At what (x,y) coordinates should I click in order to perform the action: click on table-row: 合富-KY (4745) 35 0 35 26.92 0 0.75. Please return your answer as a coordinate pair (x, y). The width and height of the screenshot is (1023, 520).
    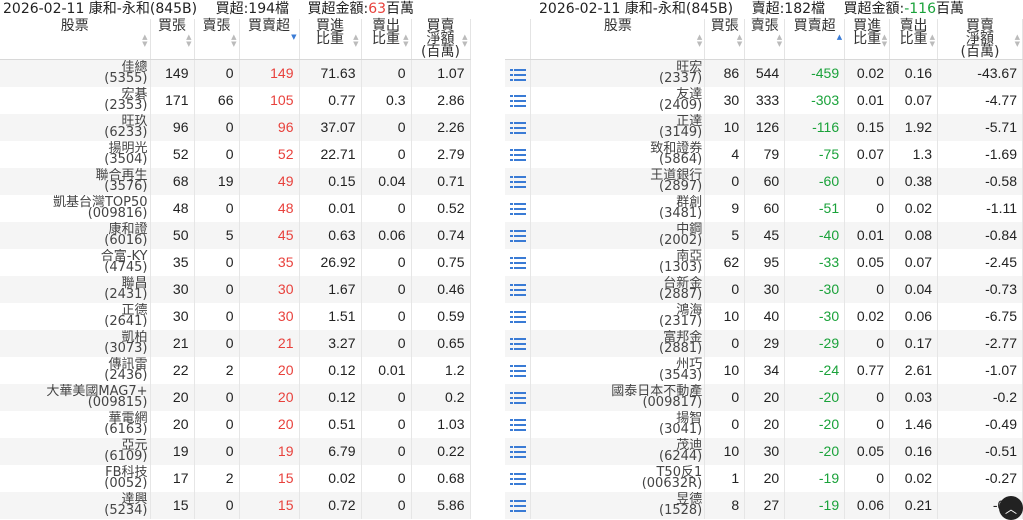
    Looking at the image, I should click on (235, 262).